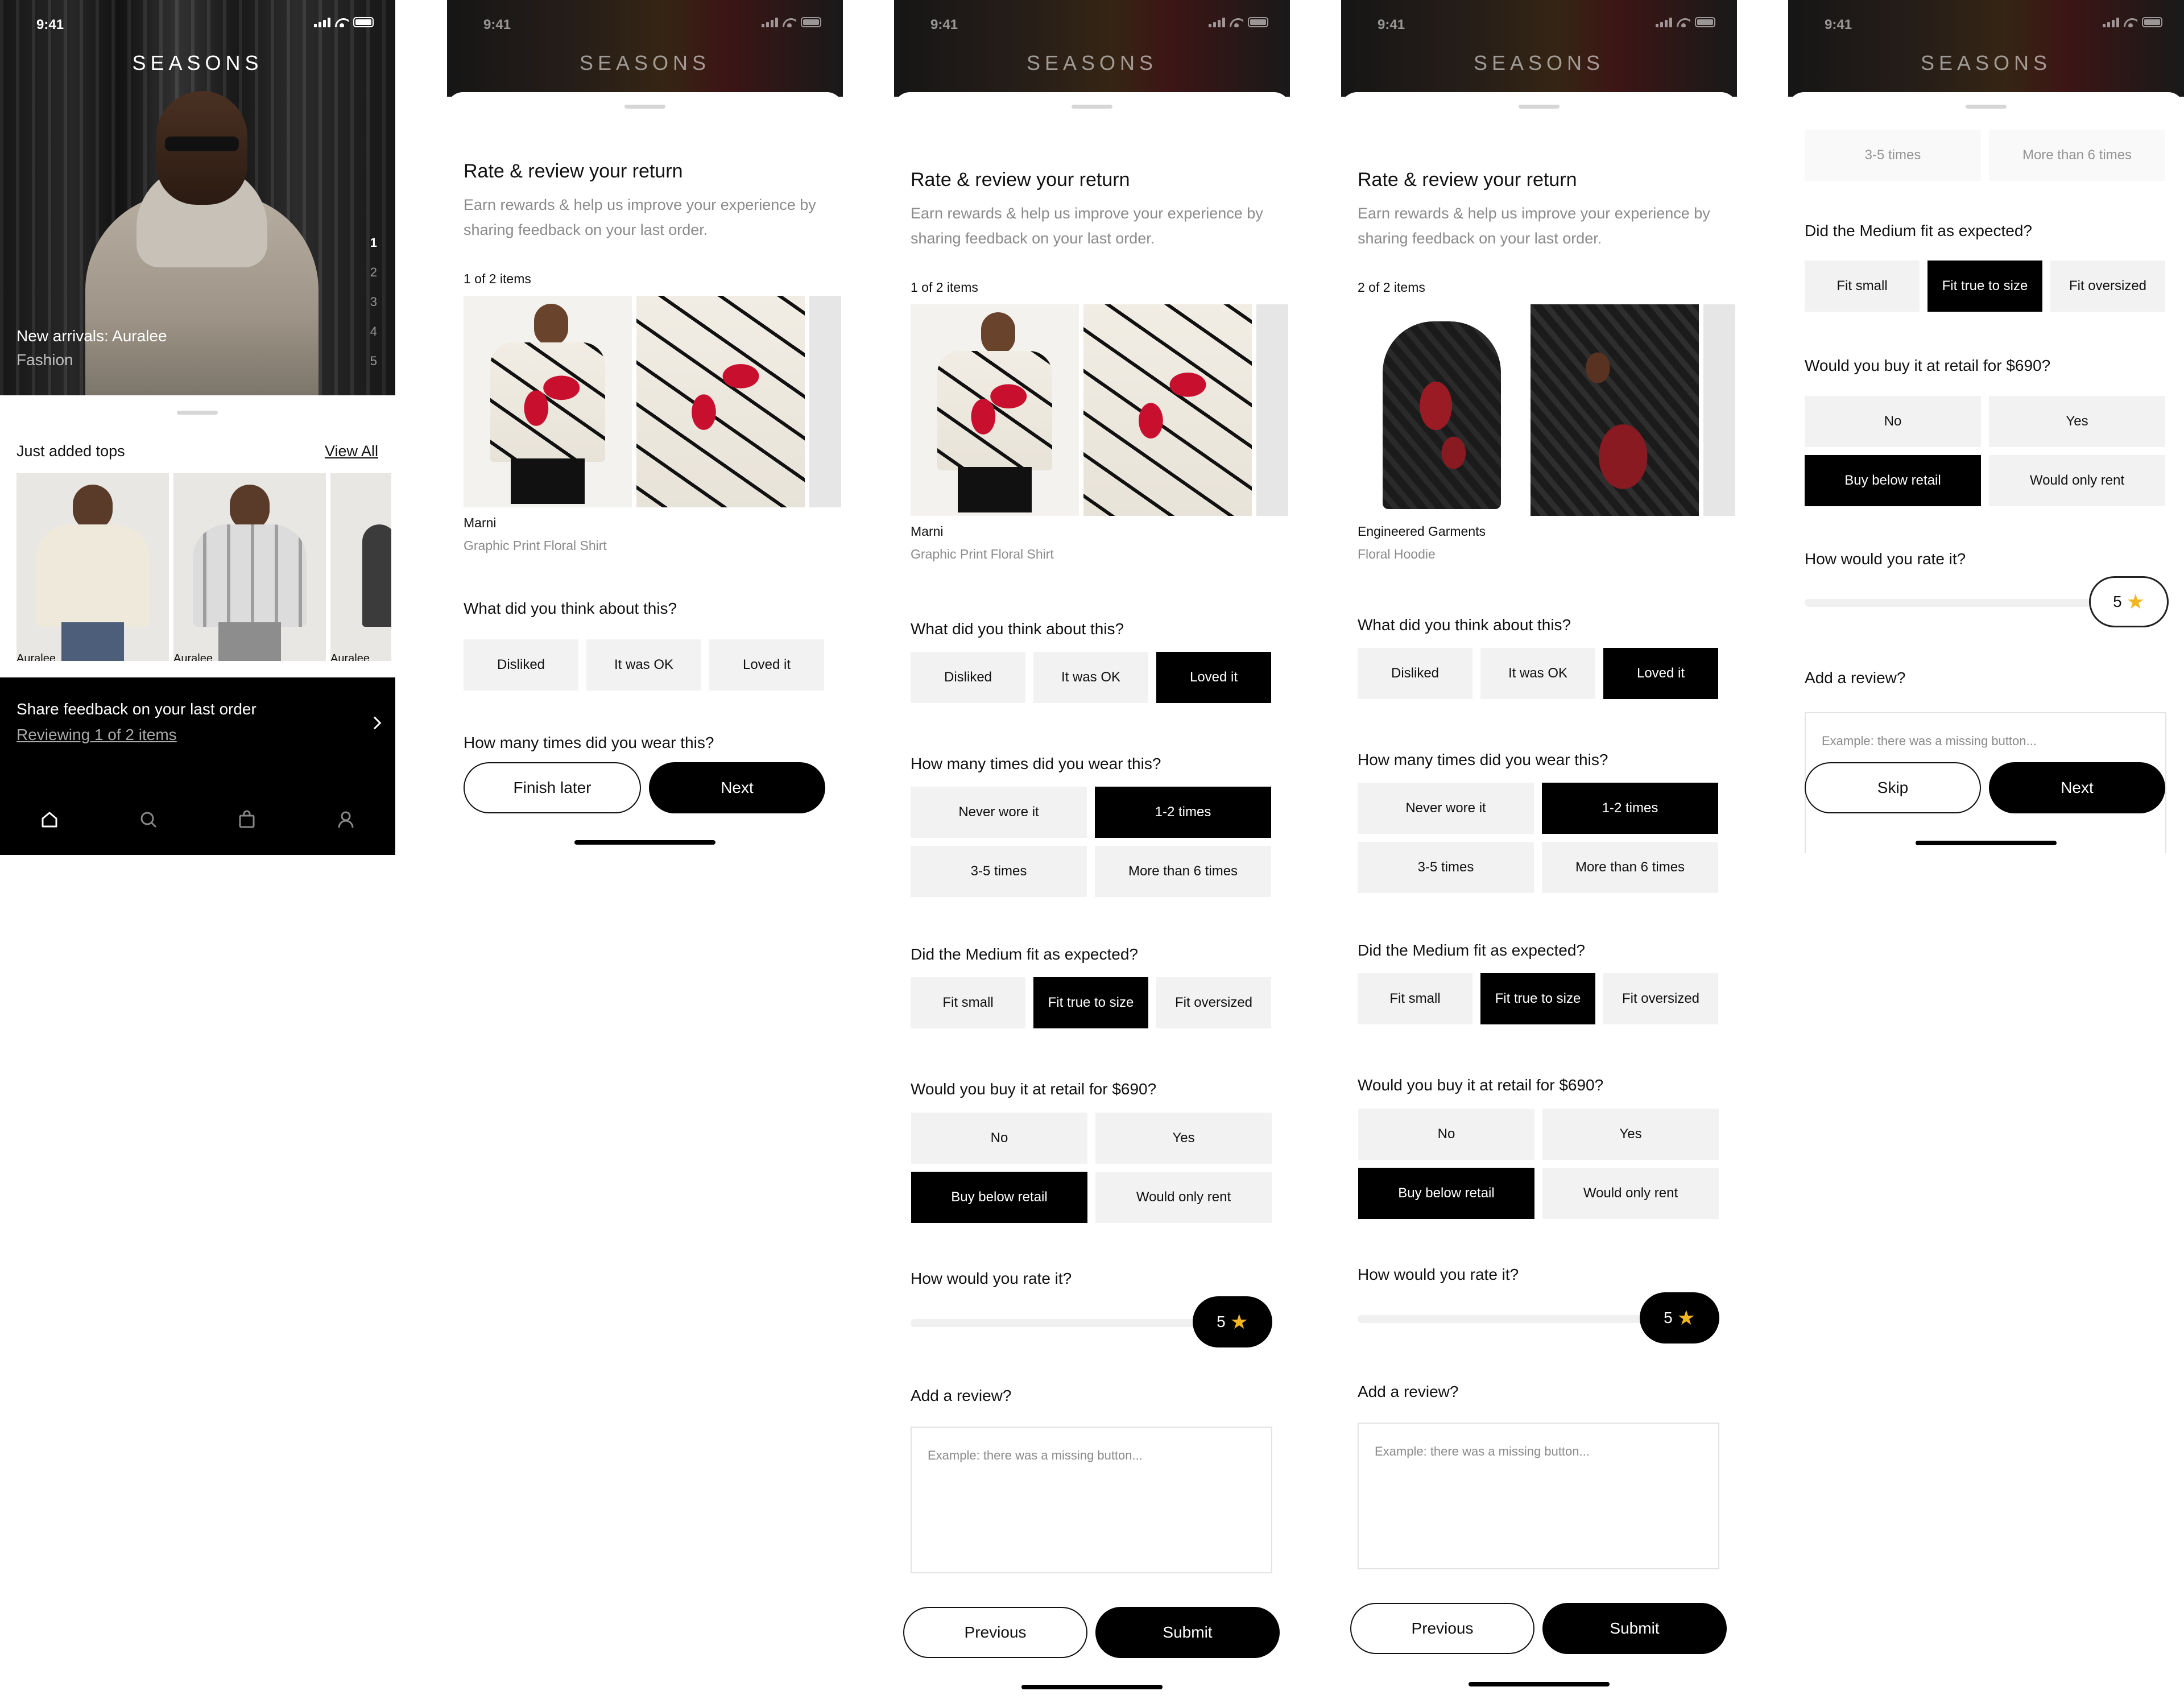 The height and width of the screenshot is (1699, 2184). I want to click on pager-item: 4, so click(373, 331).